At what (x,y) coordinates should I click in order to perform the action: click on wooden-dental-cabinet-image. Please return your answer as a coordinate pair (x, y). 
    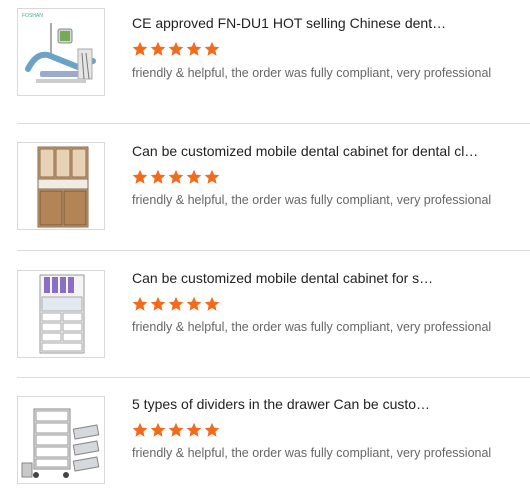
    Looking at the image, I should click on (61, 186).